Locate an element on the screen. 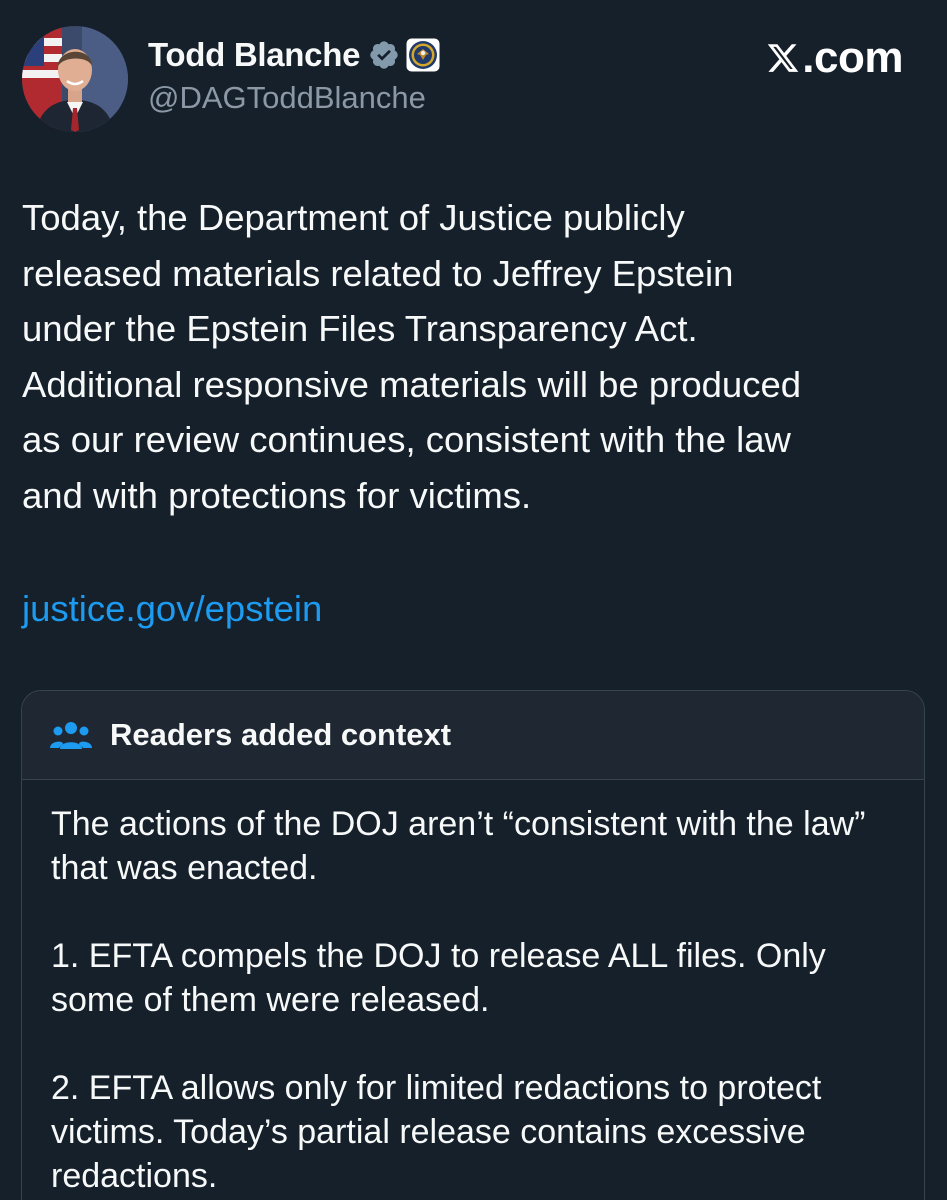  brand-logo: .com is located at coordinates (834, 58).